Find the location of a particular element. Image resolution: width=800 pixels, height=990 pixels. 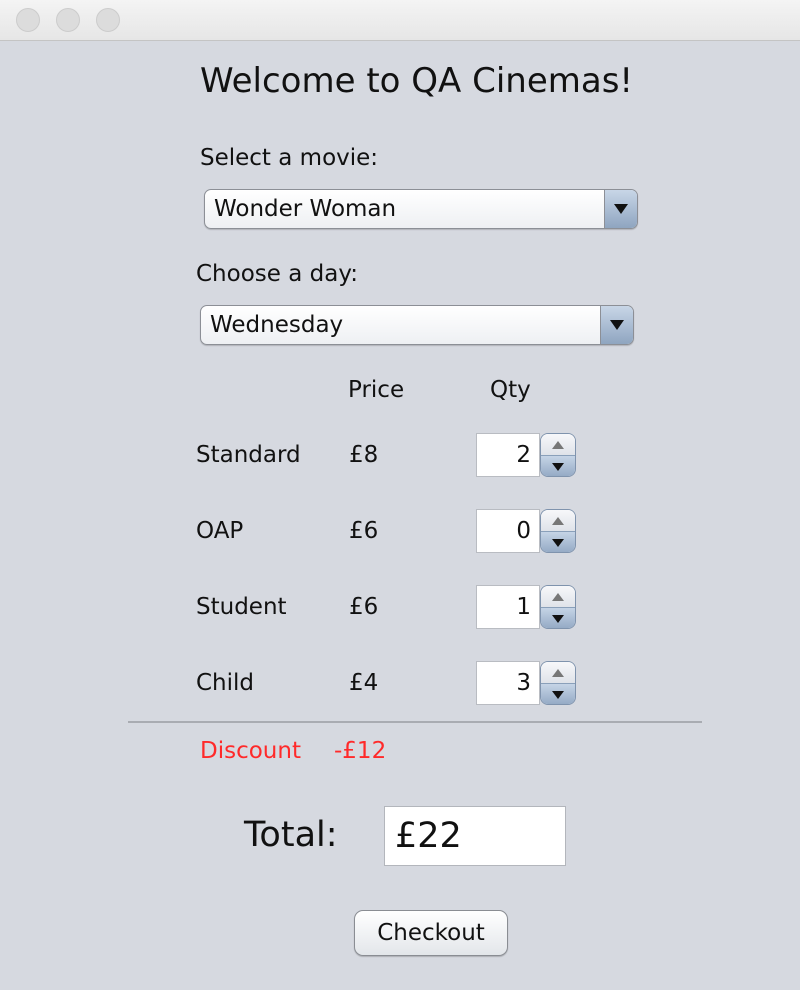

ticket-price: £8 is located at coordinates (364, 455).